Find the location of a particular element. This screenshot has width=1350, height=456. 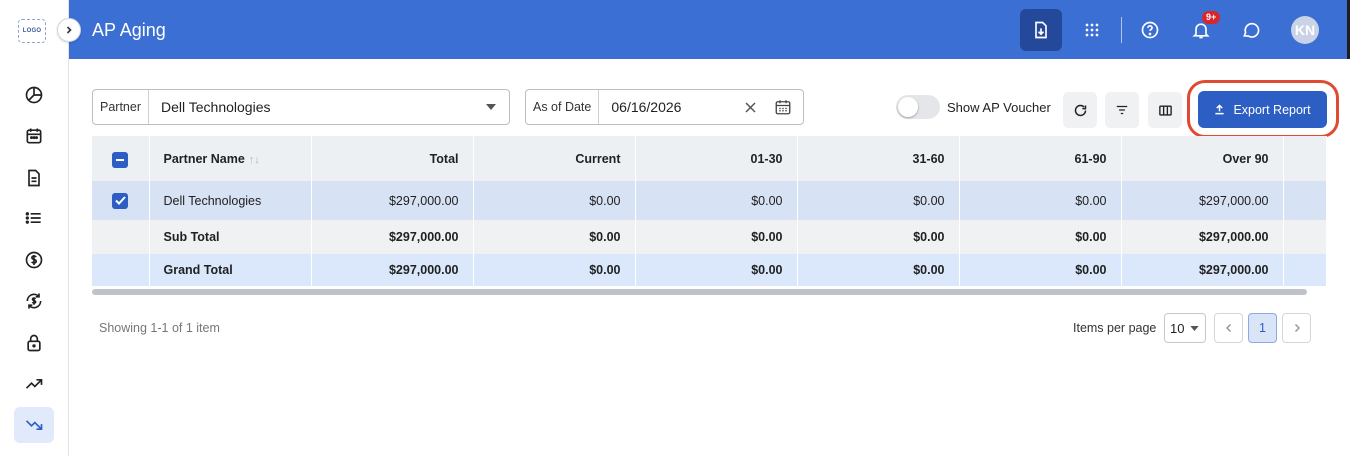

sort-icon: ↑↓ is located at coordinates (254, 160).